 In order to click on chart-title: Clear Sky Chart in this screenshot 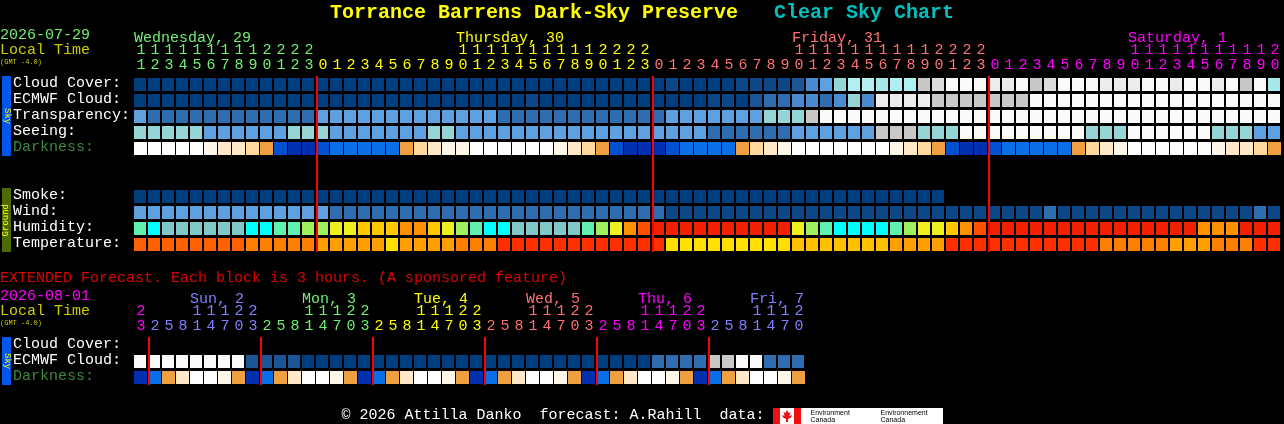, I will do `click(864, 13)`.